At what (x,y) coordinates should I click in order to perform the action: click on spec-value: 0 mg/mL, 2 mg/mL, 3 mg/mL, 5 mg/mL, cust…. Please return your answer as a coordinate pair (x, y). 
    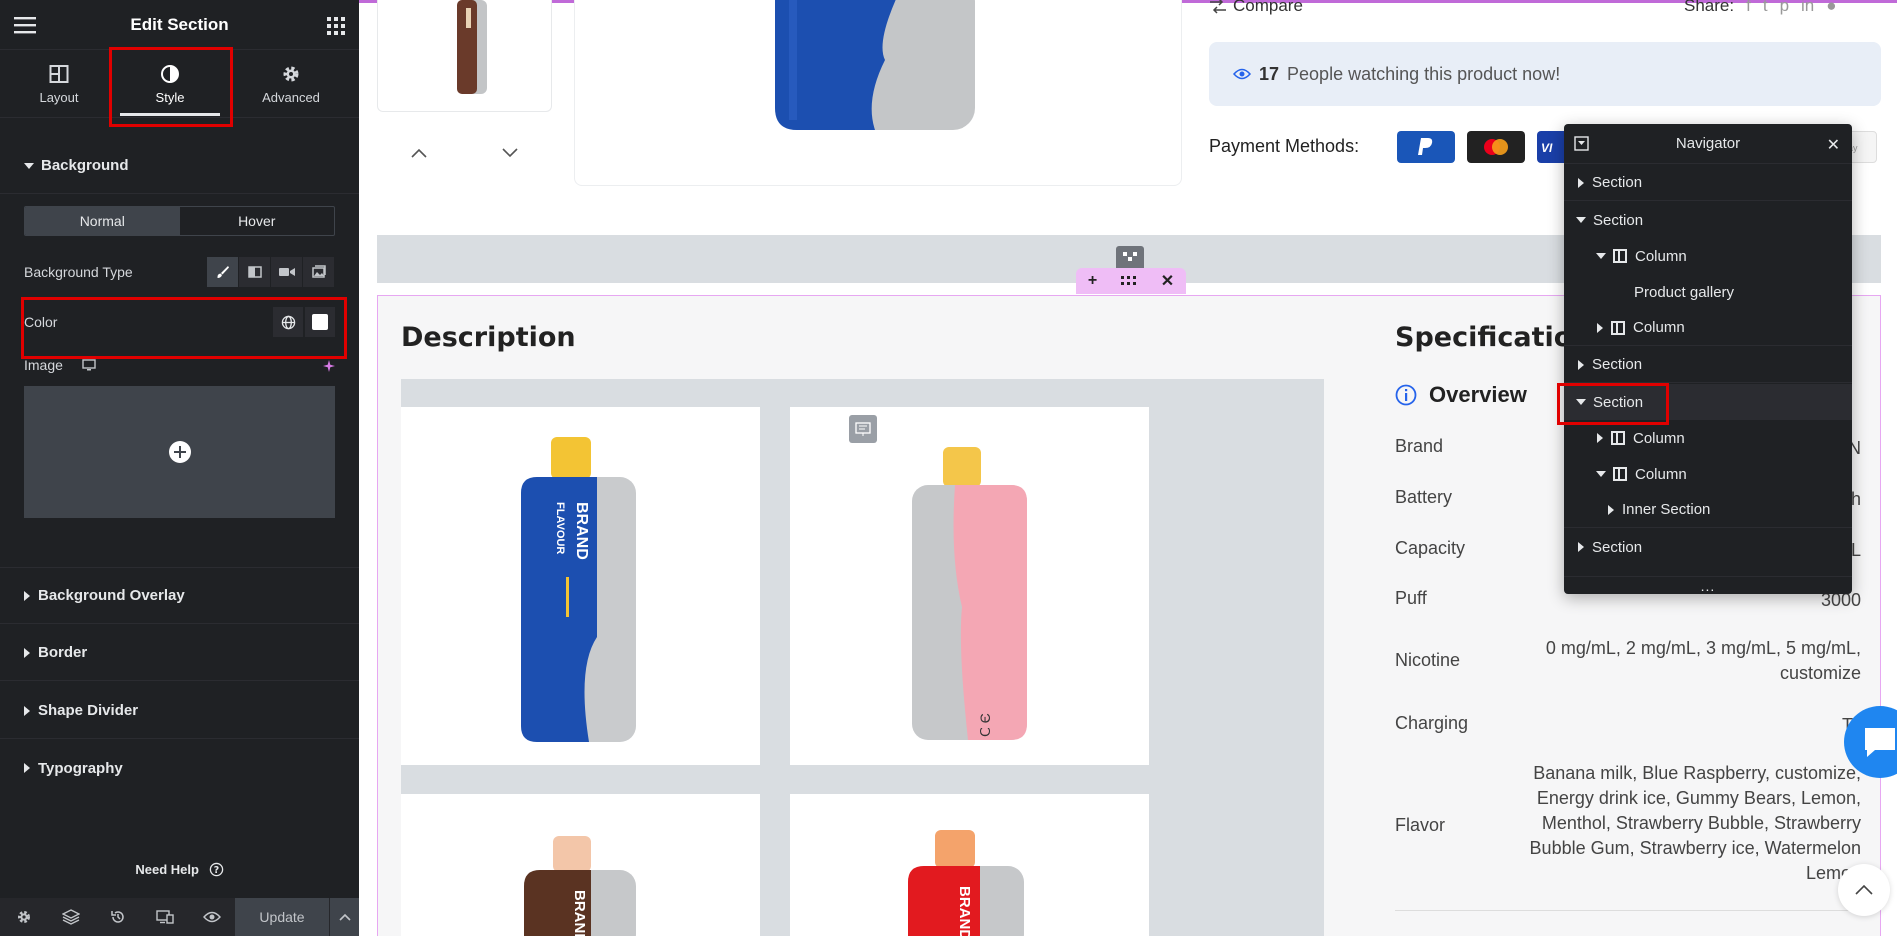
    Looking at the image, I should click on (1703, 660).